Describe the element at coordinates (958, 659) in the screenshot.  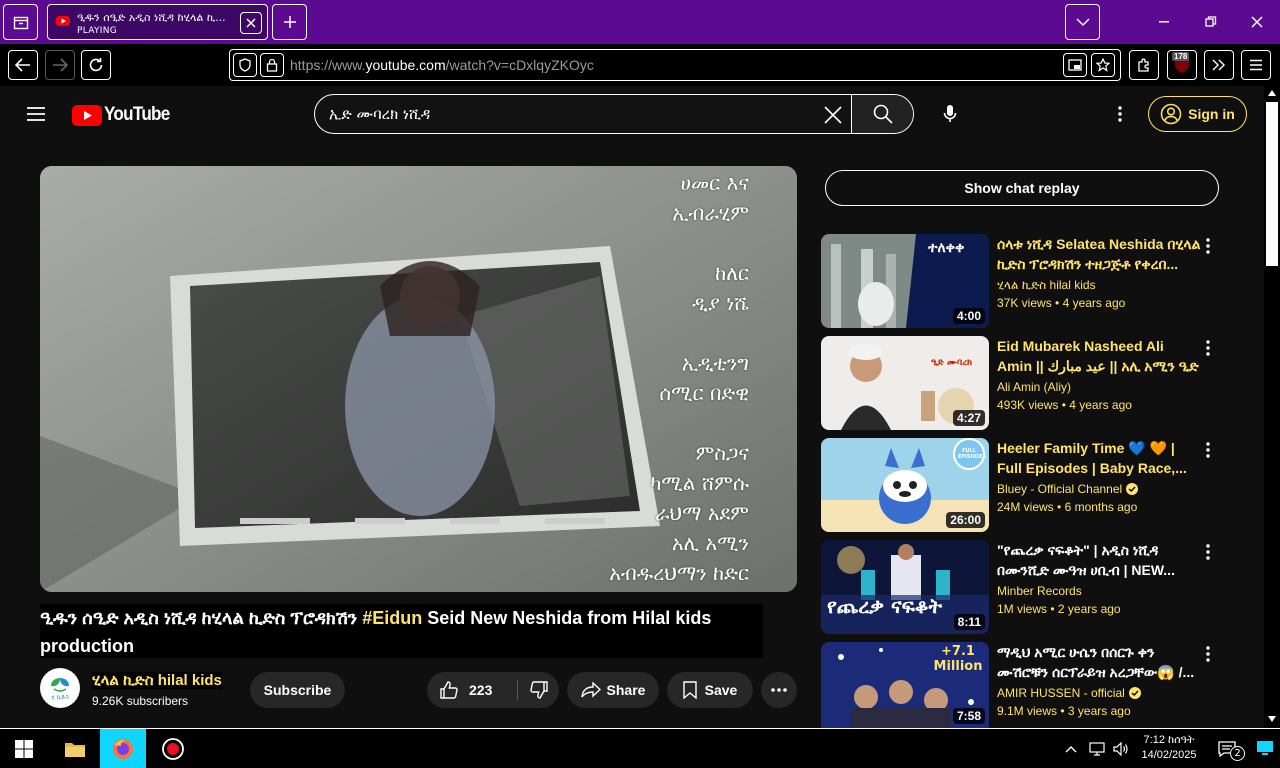
I see `thumbnail-caption: +7.1 Million` at that location.